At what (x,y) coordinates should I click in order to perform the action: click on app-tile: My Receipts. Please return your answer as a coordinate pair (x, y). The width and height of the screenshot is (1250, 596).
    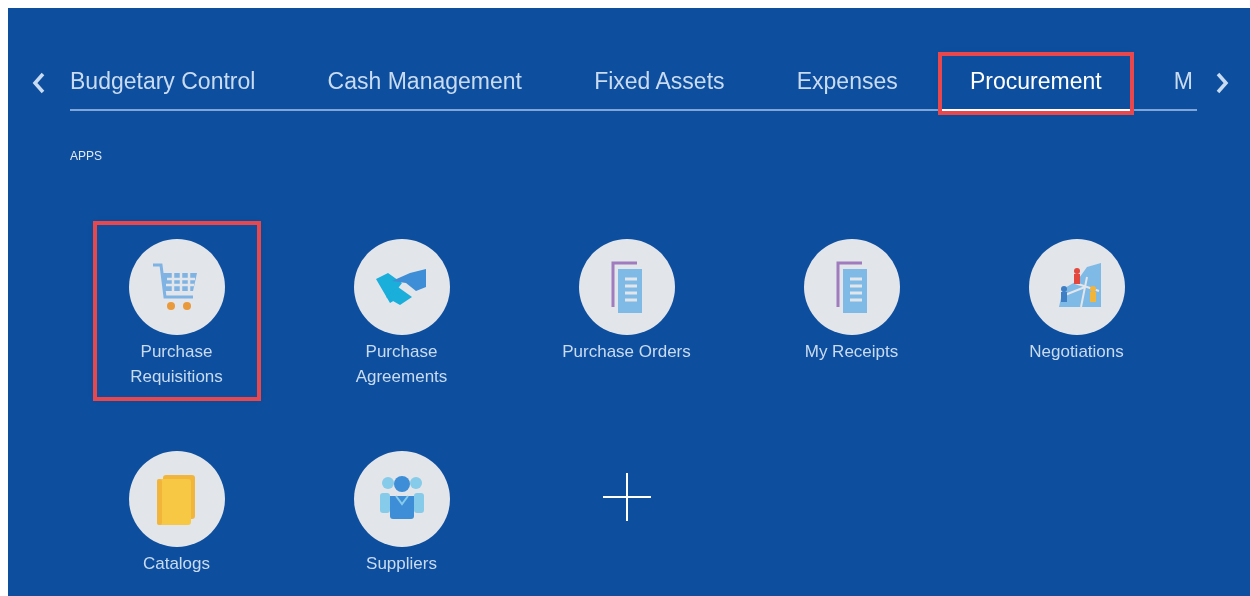
    Looking at the image, I should click on (851, 310).